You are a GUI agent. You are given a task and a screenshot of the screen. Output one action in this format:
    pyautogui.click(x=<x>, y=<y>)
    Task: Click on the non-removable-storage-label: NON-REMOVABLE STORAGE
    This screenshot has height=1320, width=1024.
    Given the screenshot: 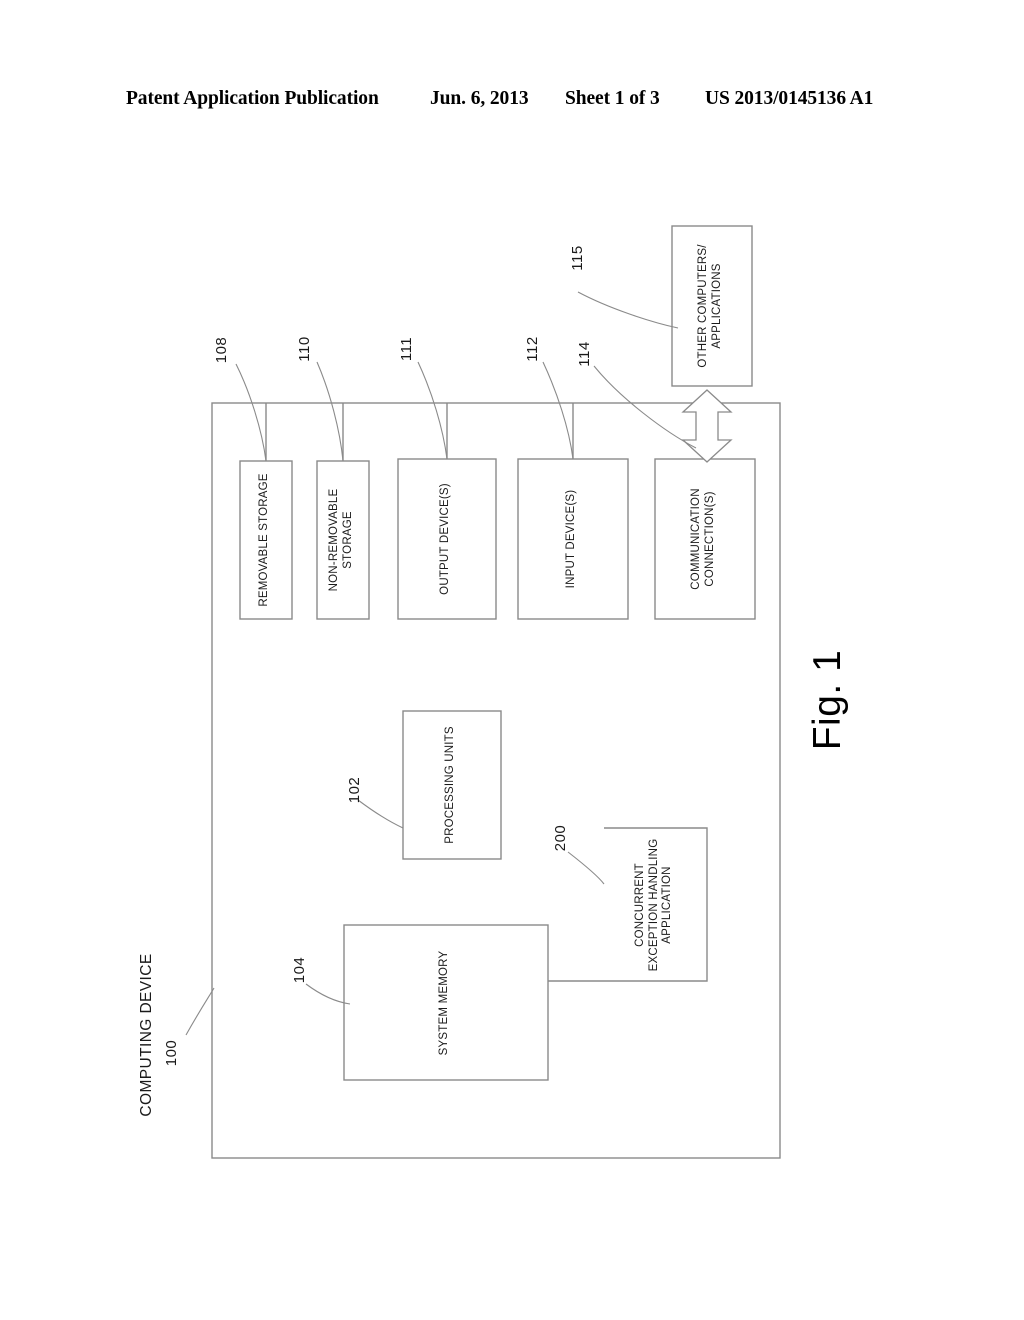 What is the action you would take?
    pyautogui.click(x=341, y=540)
    